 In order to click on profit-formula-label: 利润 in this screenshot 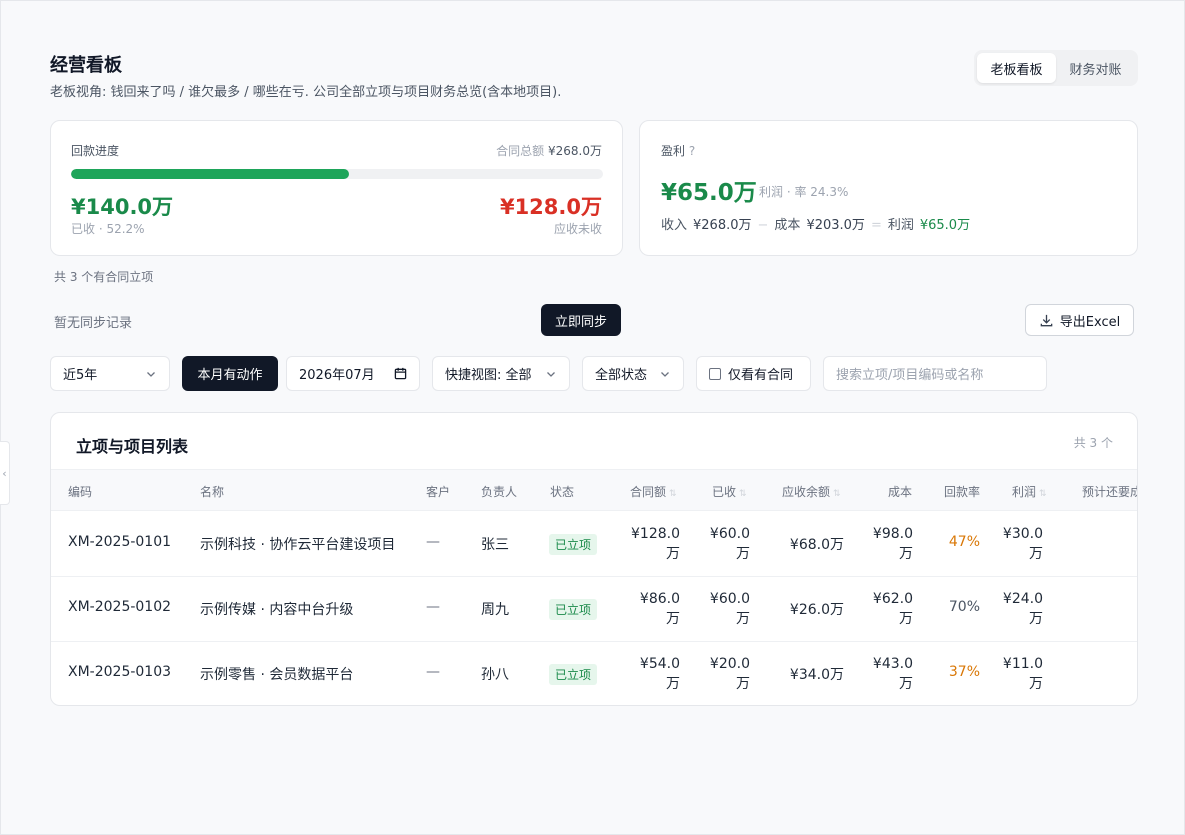, I will do `click(900, 225)`.